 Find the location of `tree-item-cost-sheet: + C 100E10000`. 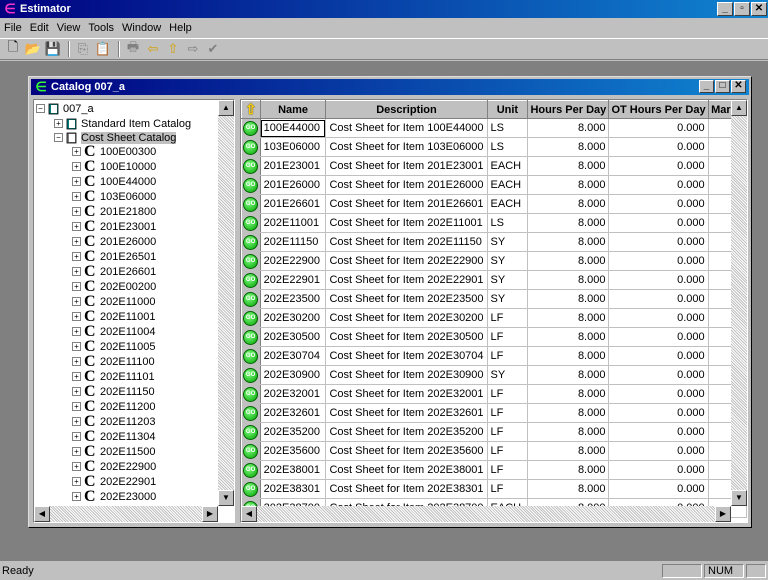

tree-item-cost-sheet: + C 100E10000 is located at coordinates (114, 166).